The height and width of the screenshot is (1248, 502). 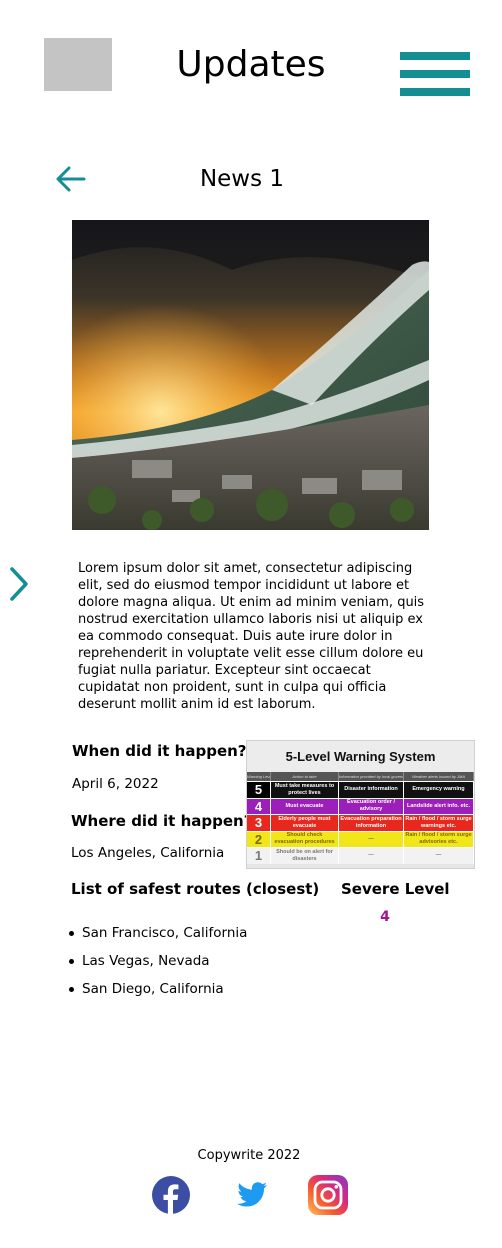 I want to click on warning-level-alert: —, so click(x=439, y=856).